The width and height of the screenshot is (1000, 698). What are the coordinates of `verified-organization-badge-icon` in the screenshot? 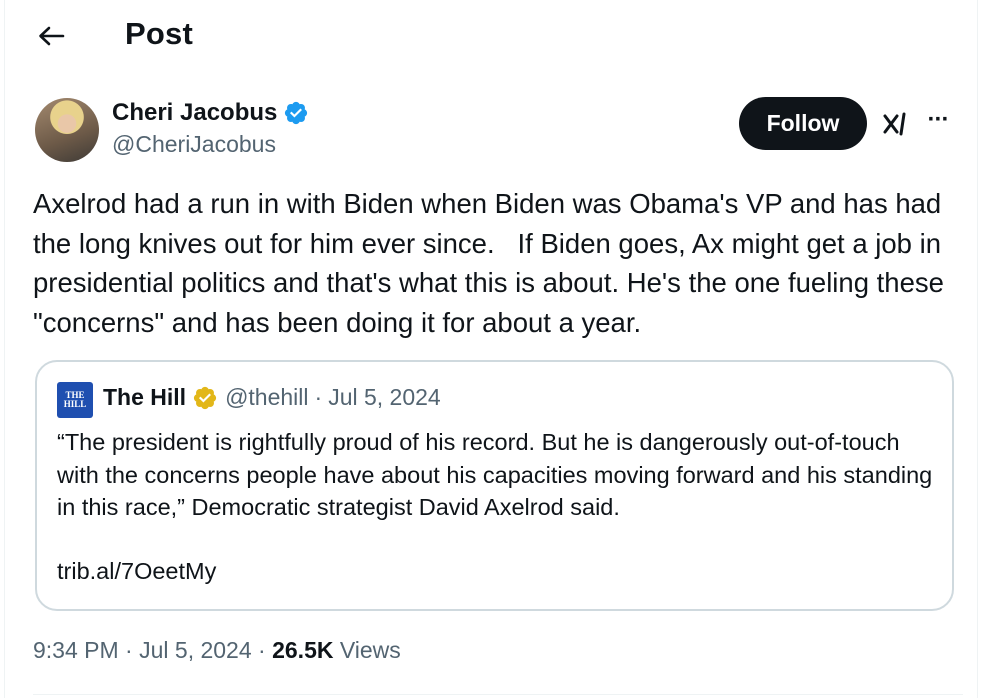 It's located at (205, 397).